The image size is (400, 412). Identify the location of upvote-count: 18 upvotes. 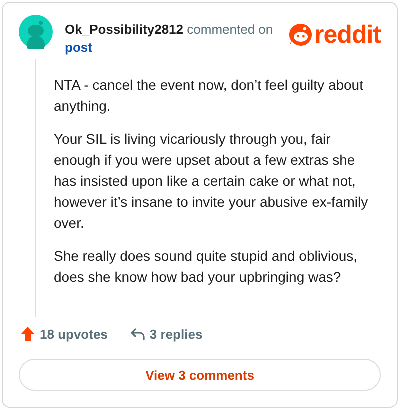
(74, 334).